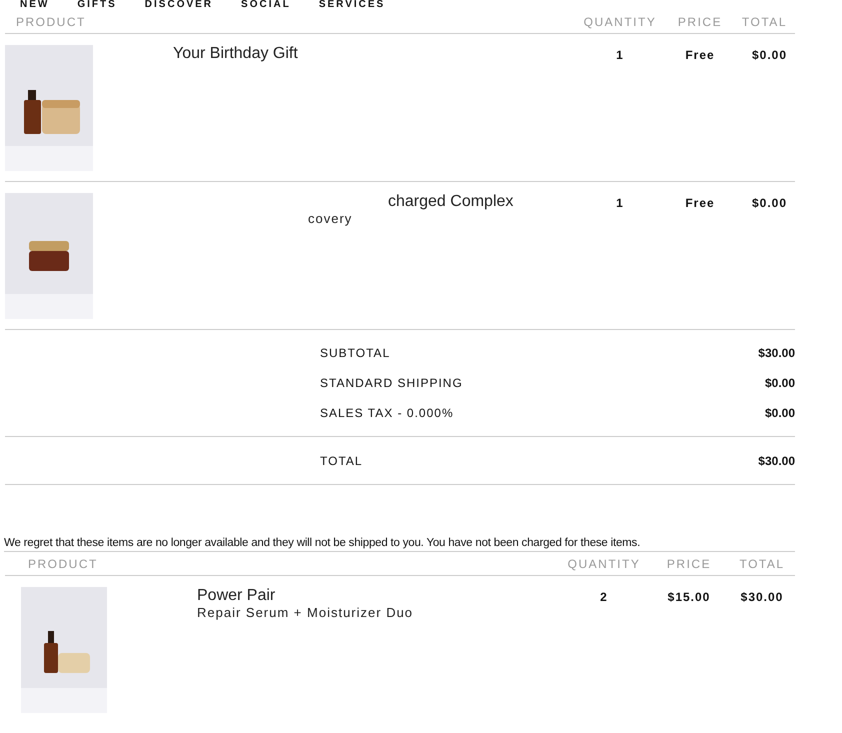  Describe the element at coordinates (179, 5) in the screenshot. I see `nav-link: DISCOVER` at that location.